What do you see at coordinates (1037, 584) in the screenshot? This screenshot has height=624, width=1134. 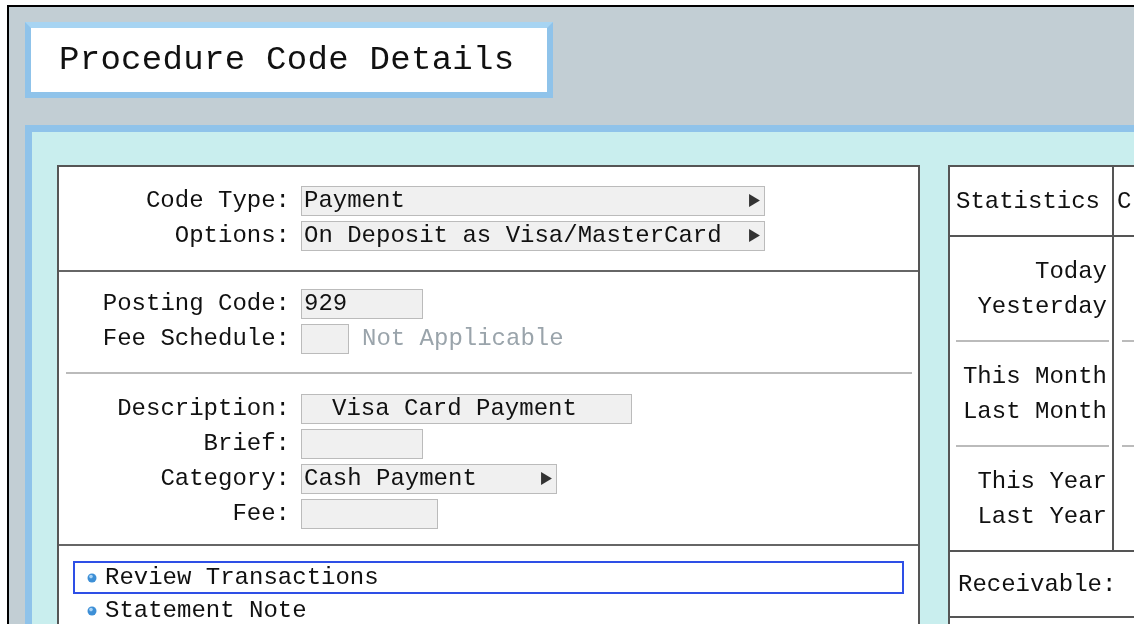 I see `receivable-label: Receivable:` at bounding box center [1037, 584].